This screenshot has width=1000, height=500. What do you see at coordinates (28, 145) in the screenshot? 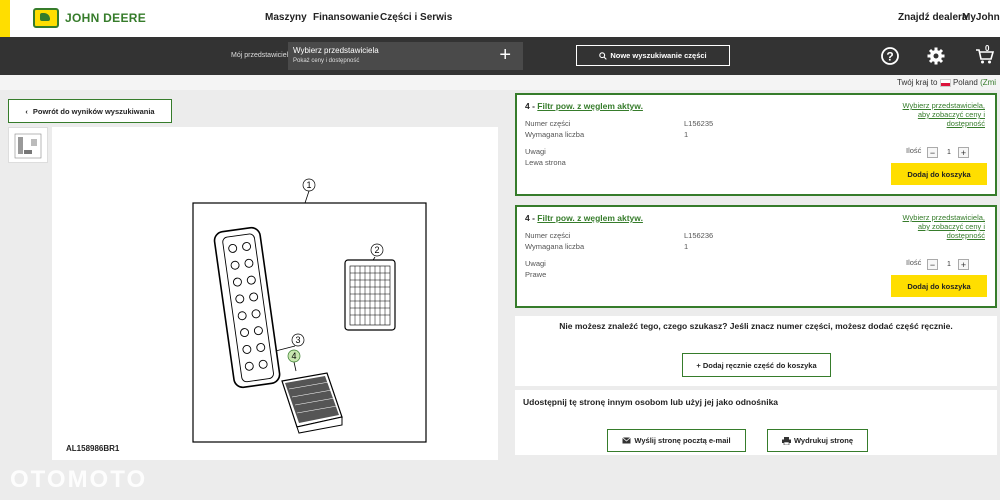
I see `diagram-thumbnail` at bounding box center [28, 145].